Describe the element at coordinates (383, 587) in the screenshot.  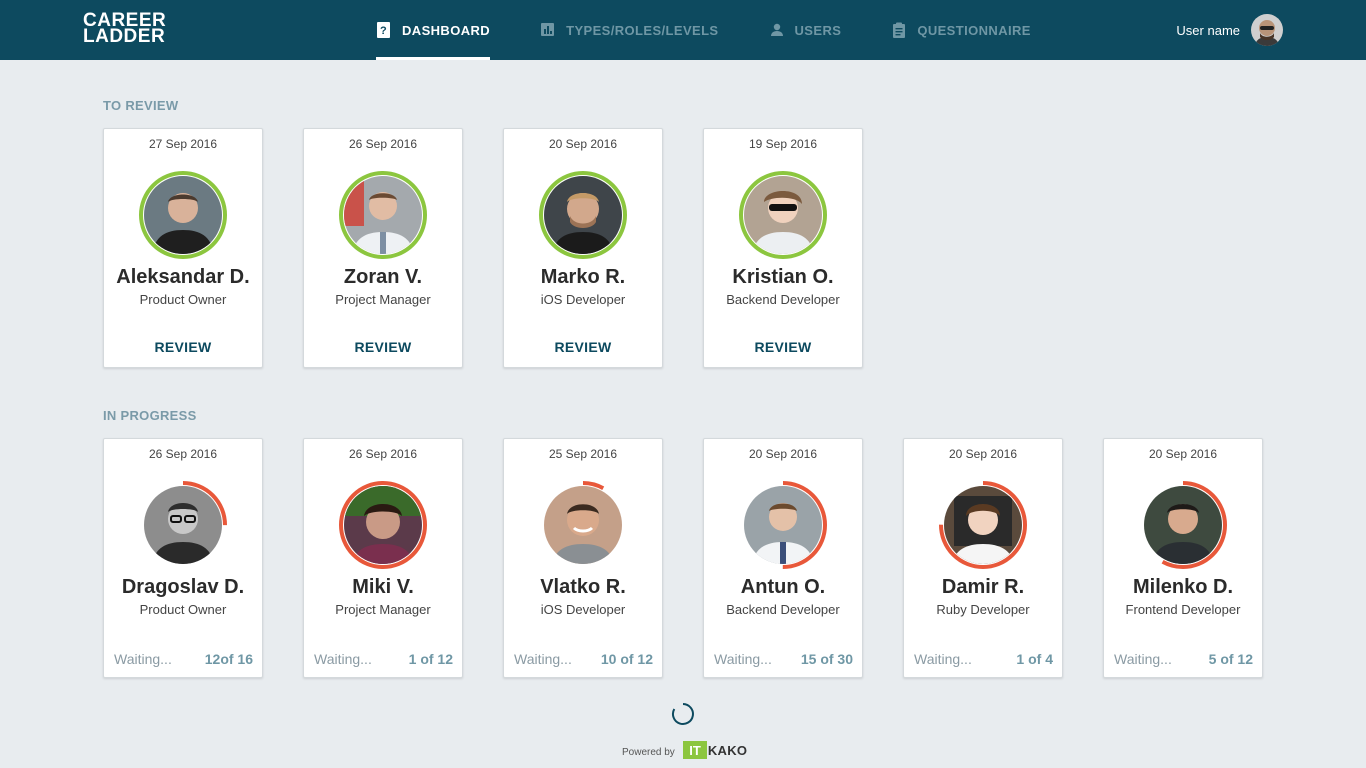
I see `card-name: Miki V.` at that location.